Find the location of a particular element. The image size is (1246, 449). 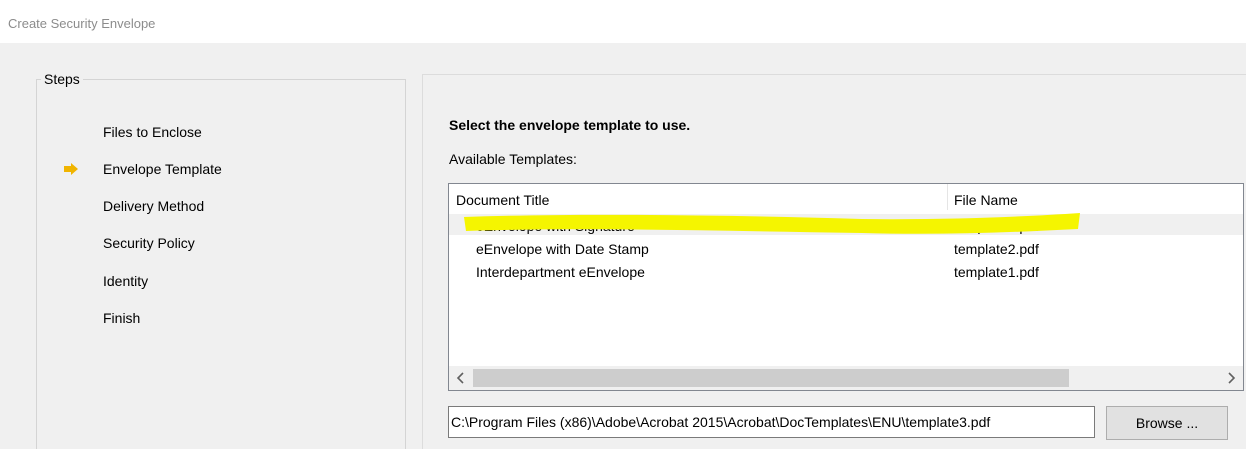

step-delivery-method: Delivery Method is located at coordinates (154, 206).